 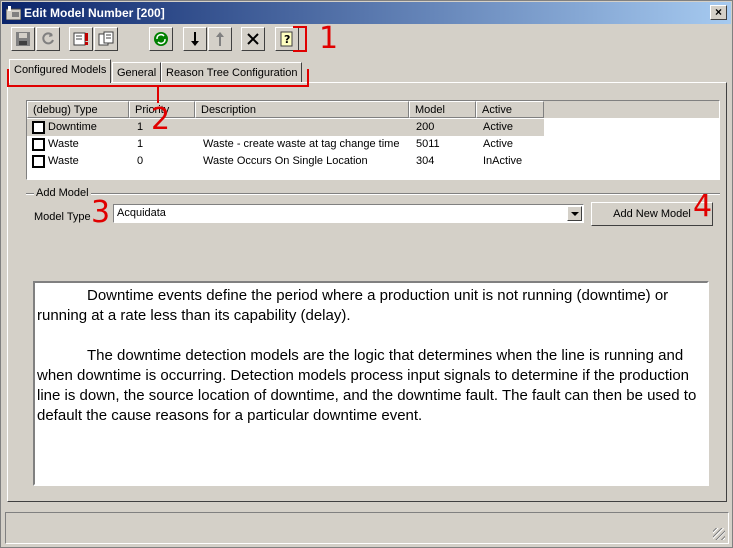 I want to click on alarm-icon, so click(x=80, y=39).